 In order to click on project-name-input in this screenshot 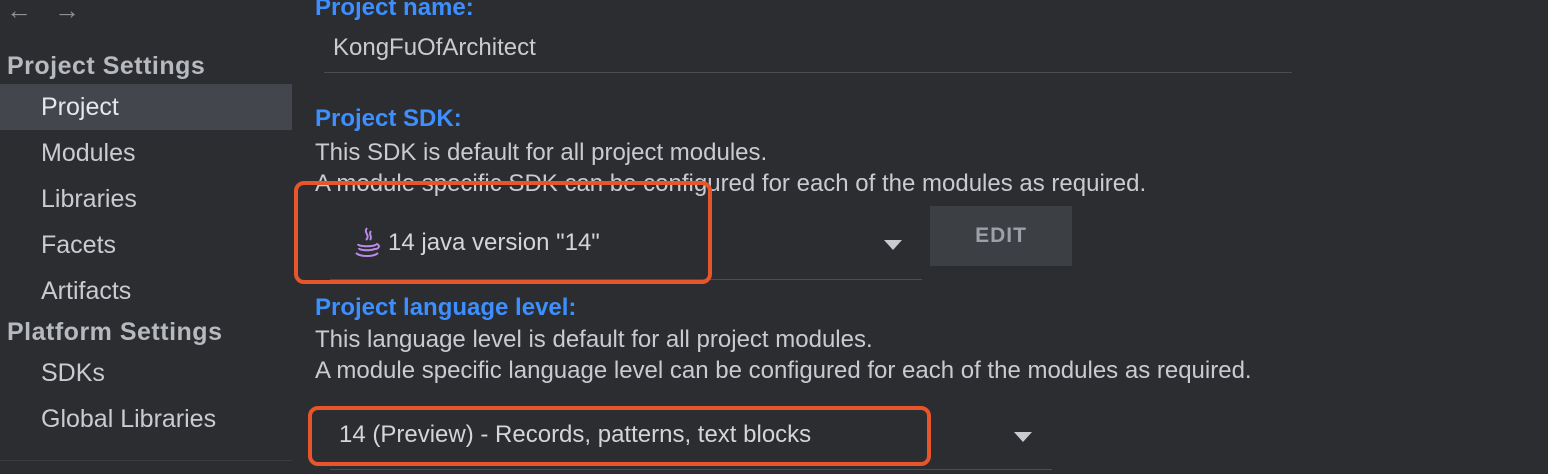, I will do `click(808, 48)`.